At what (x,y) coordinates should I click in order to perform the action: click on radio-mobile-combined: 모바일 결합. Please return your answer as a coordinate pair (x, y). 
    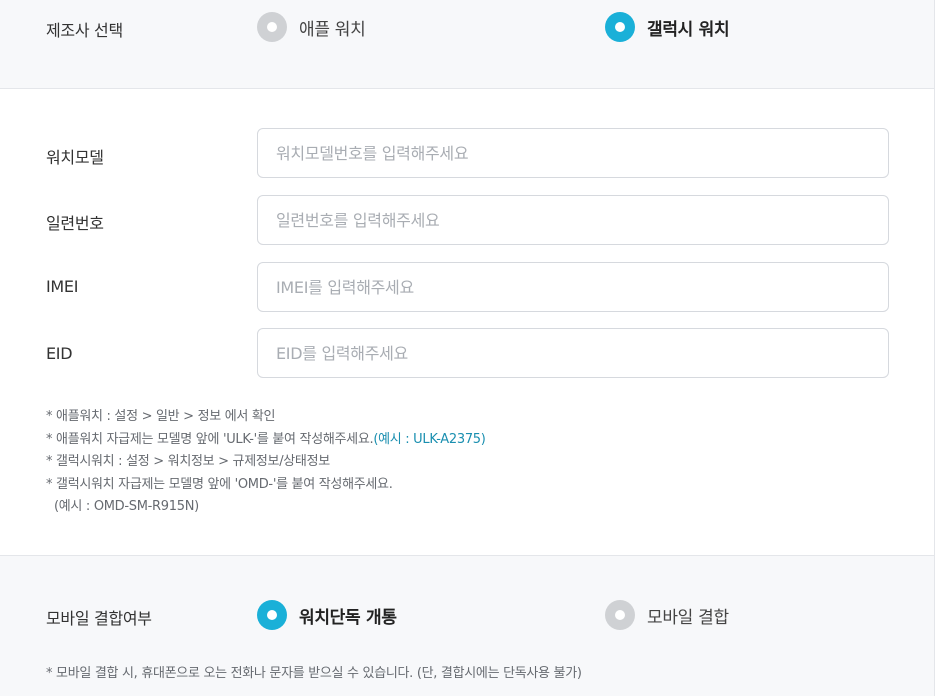
    Looking at the image, I should click on (667, 615).